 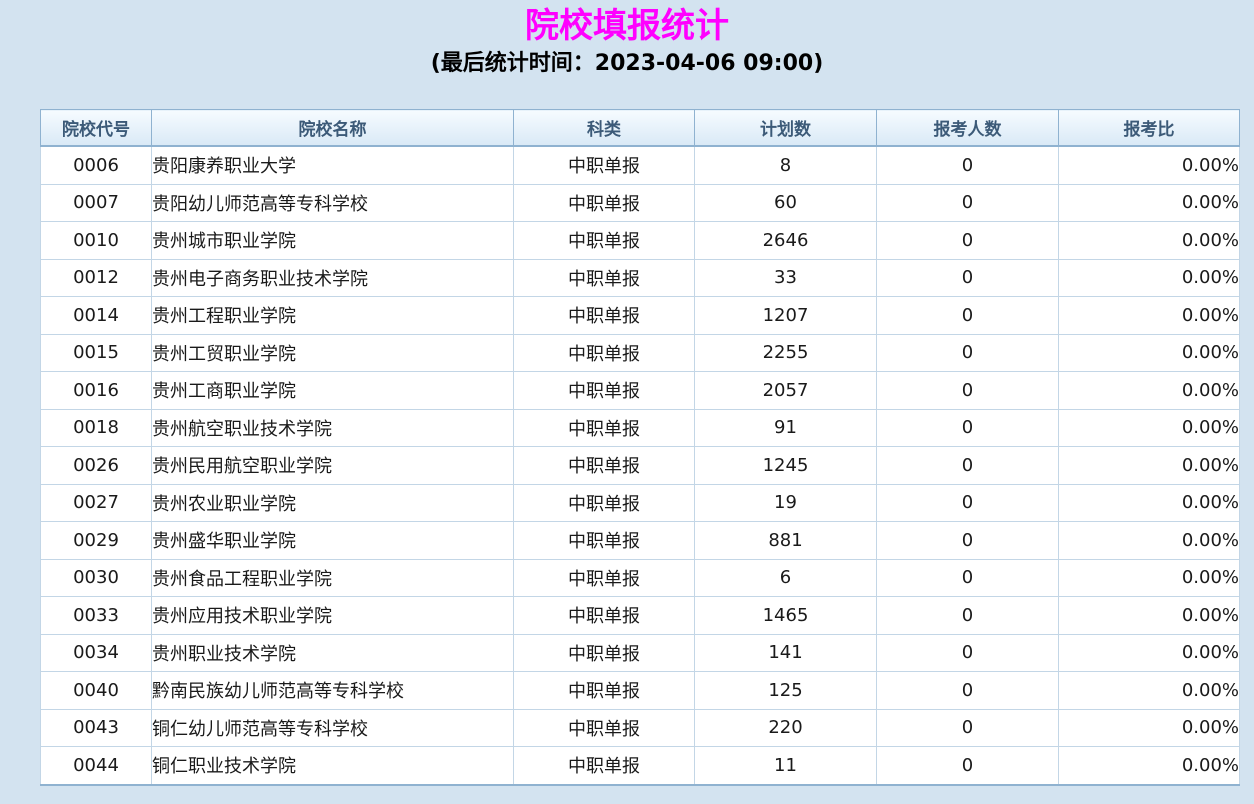 I want to click on school-code-cell: 0030, so click(x=96, y=578).